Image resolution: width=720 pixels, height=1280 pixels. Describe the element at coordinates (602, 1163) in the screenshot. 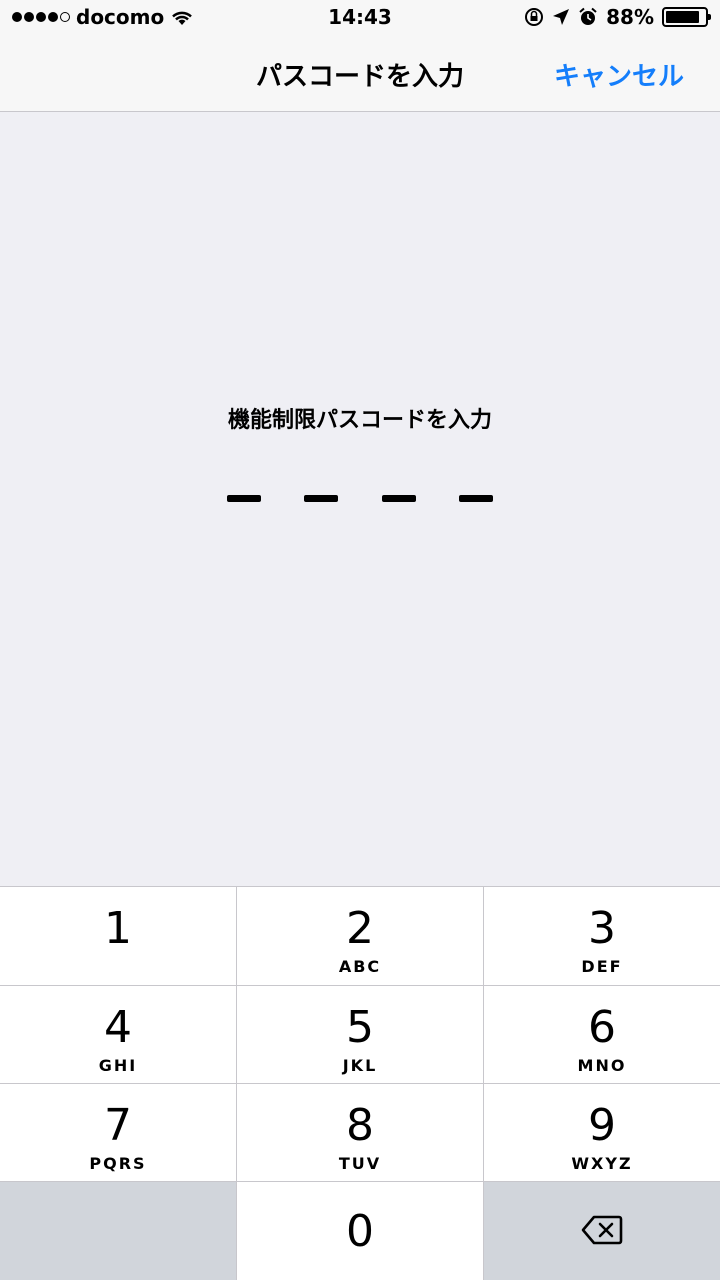

I see `key-letters: WXYZ` at that location.